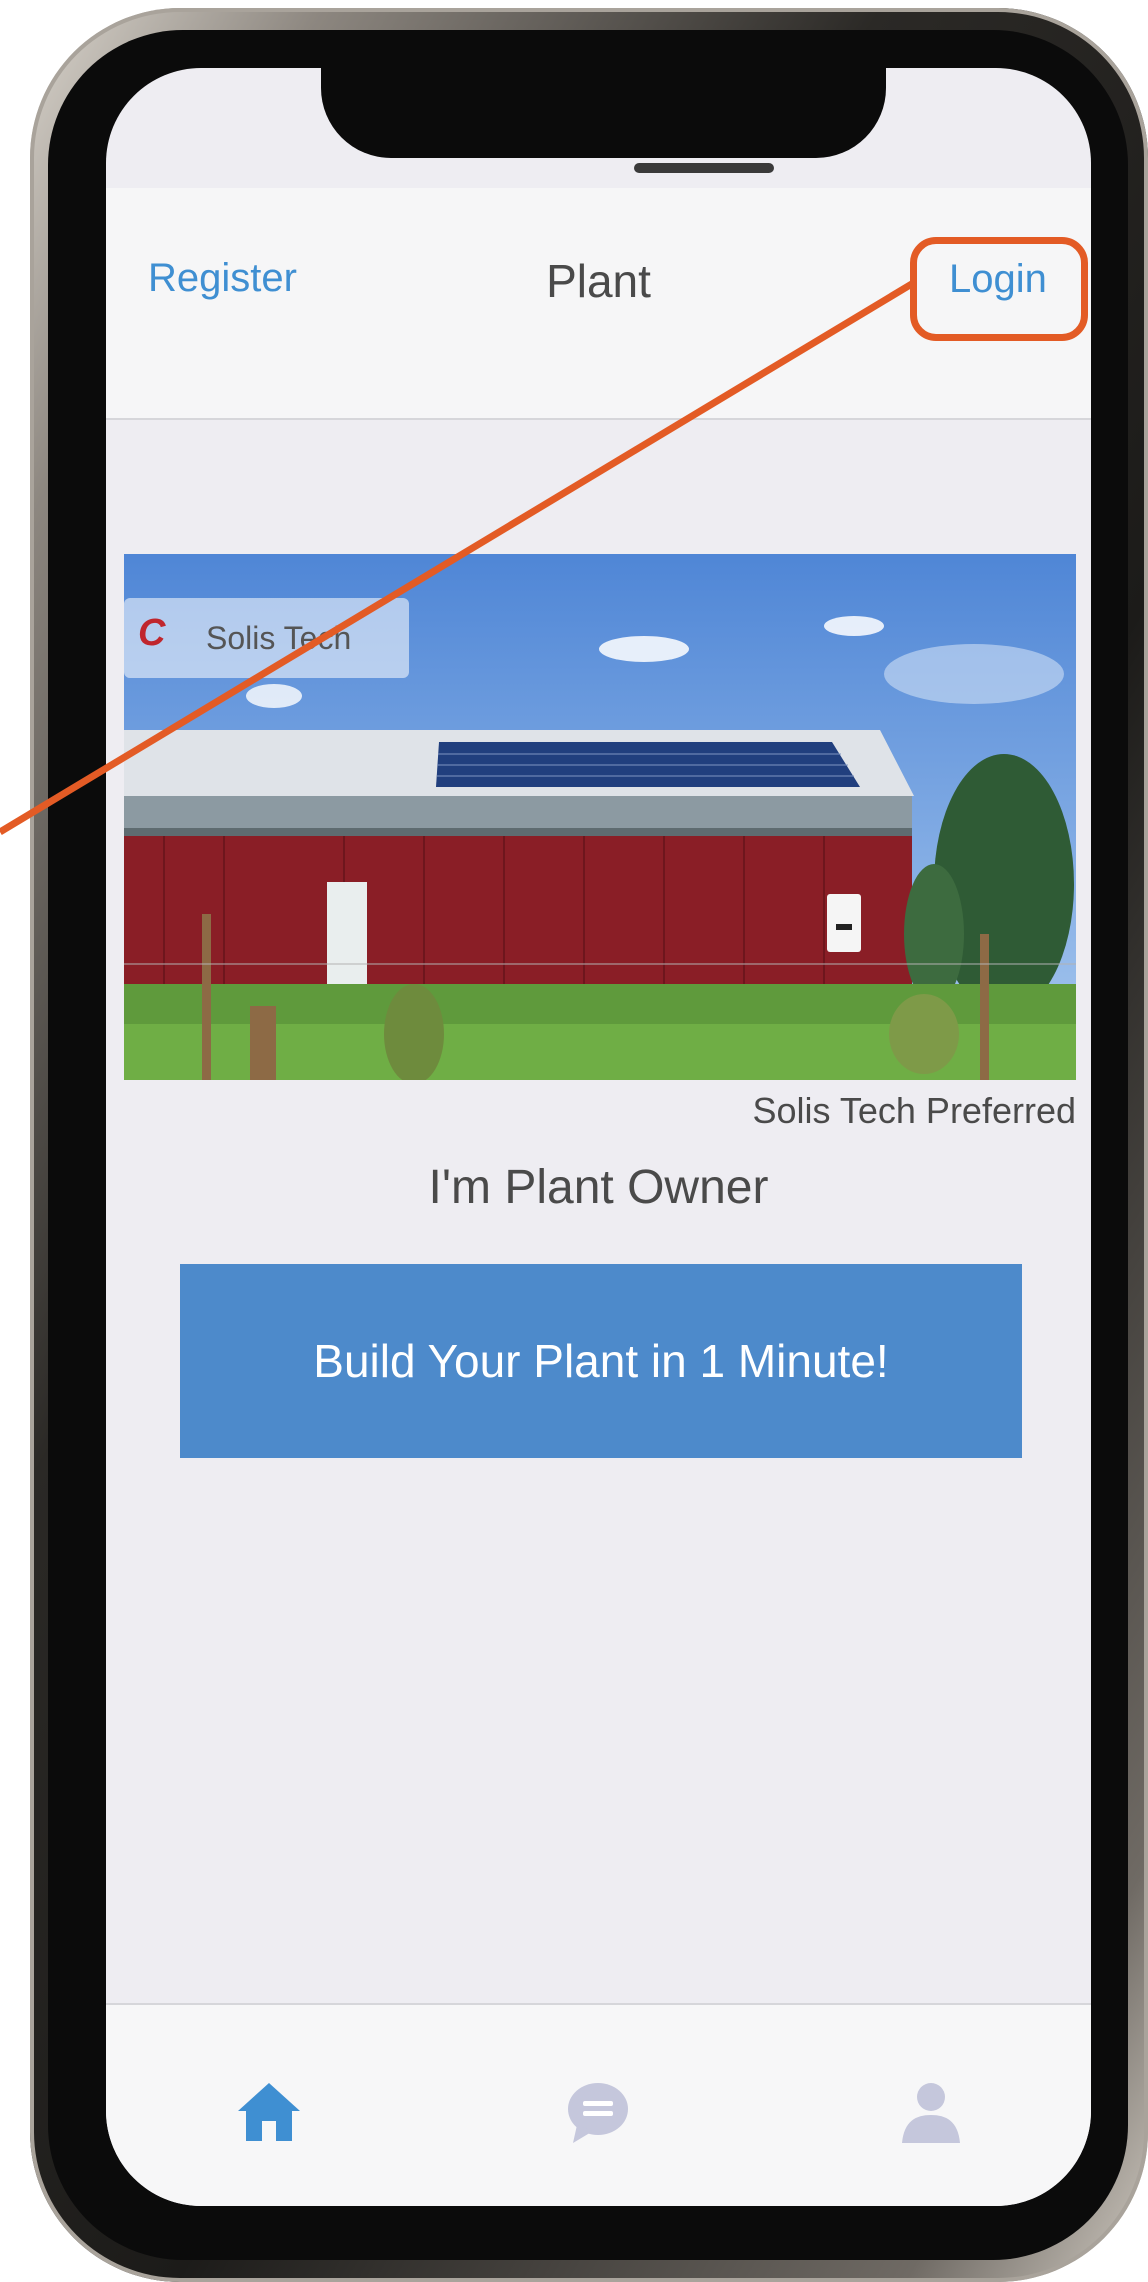  I want to click on tab-messages, so click(598, 2112).